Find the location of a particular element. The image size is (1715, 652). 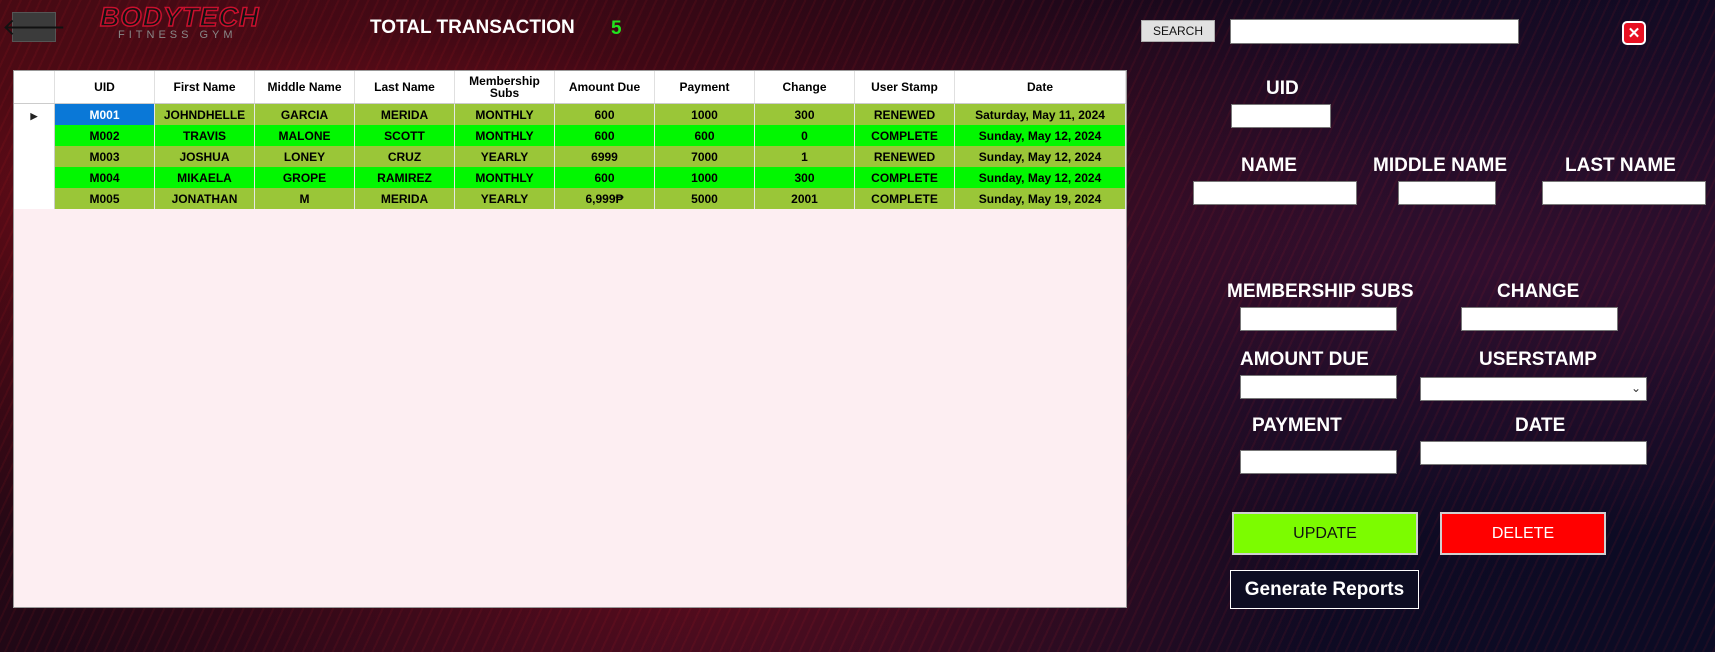

column-header: User Stamp is located at coordinates (904, 87).